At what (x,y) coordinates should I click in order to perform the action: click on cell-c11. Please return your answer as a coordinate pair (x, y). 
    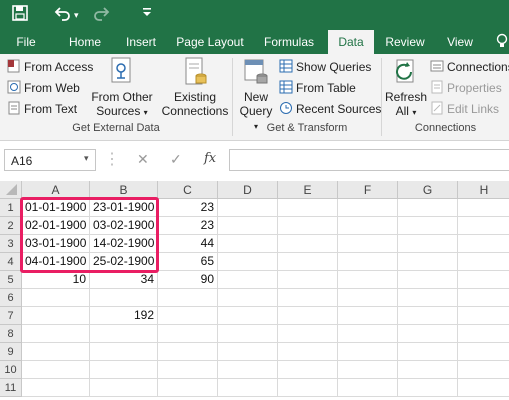
    Looking at the image, I should click on (188, 388).